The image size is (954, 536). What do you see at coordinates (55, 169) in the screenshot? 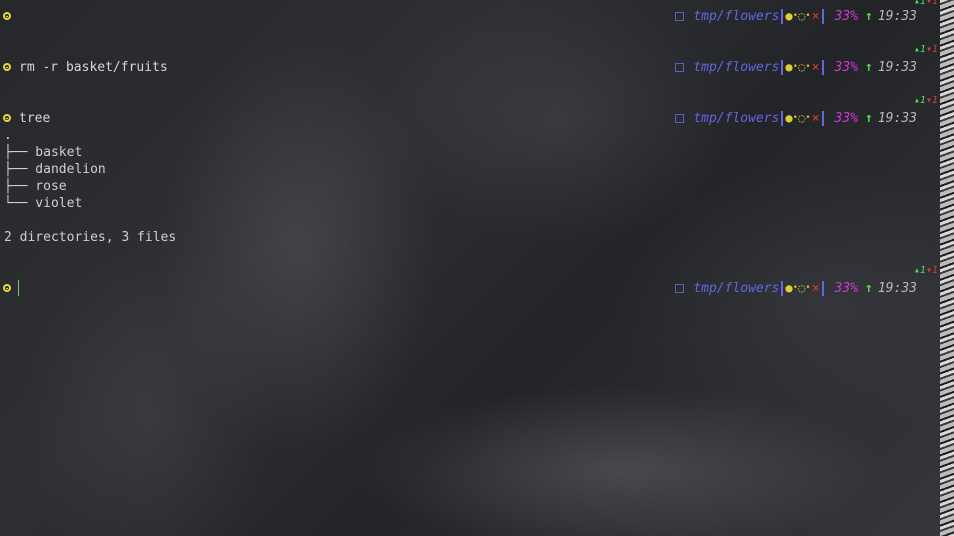
I see `tree-entry: ├── dandelion` at bounding box center [55, 169].